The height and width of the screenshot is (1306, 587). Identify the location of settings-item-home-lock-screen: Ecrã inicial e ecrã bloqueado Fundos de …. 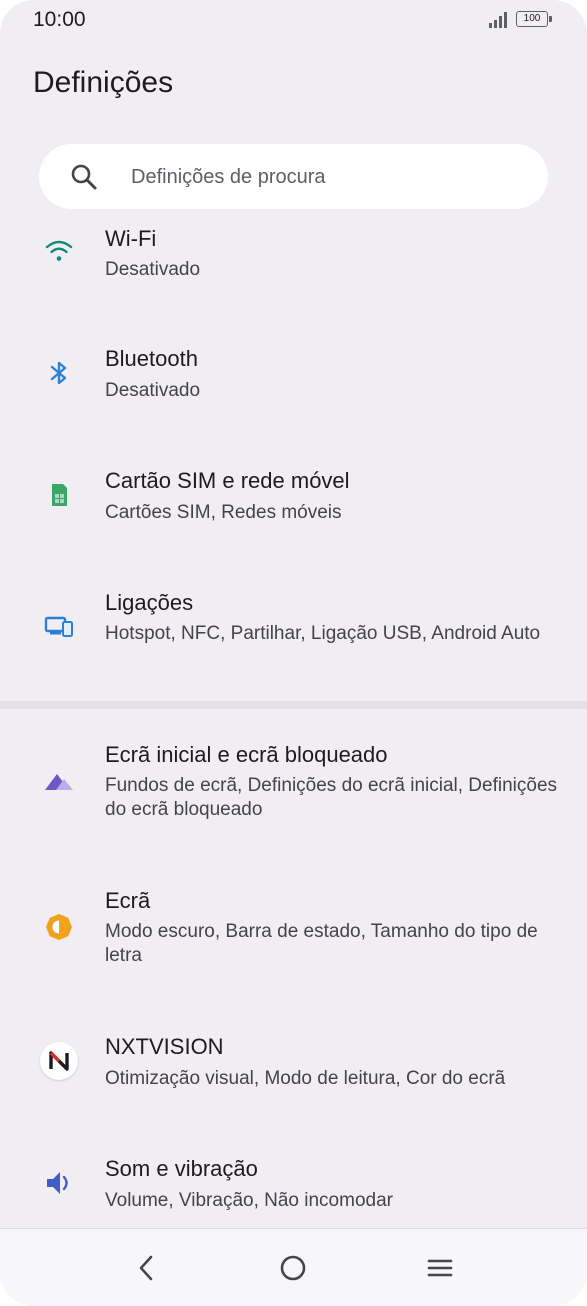
(293, 783).